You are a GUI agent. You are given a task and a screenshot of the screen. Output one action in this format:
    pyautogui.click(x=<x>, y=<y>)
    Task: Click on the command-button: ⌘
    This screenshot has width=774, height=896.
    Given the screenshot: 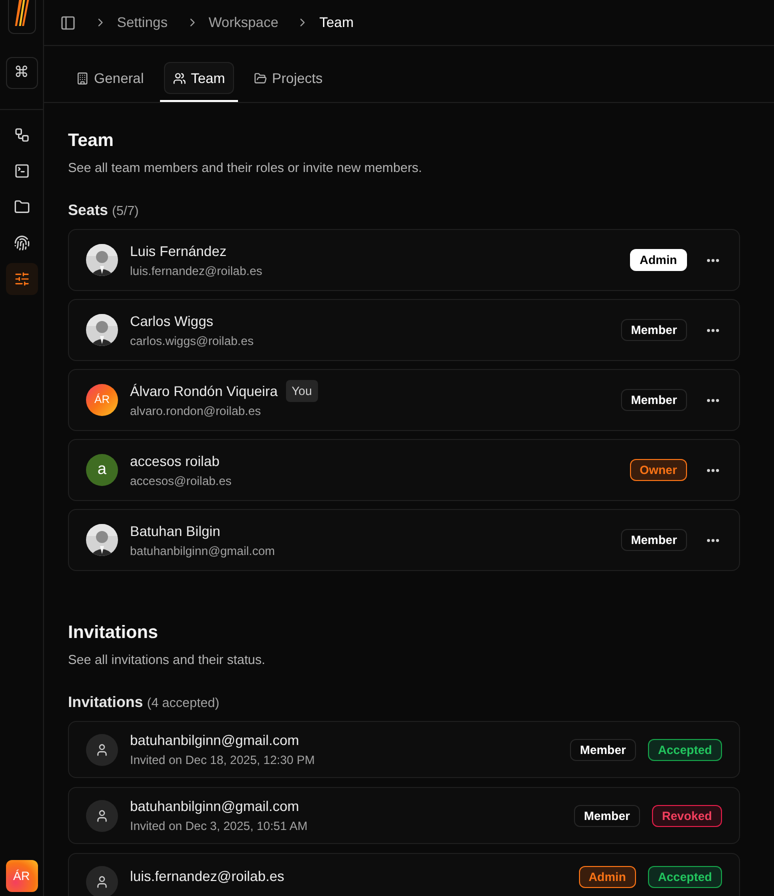 What is the action you would take?
    pyautogui.click(x=22, y=73)
    